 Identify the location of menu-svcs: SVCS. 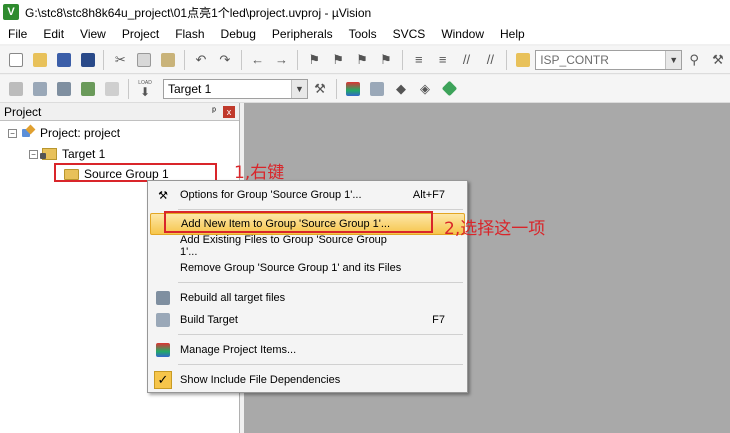
(409, 34).